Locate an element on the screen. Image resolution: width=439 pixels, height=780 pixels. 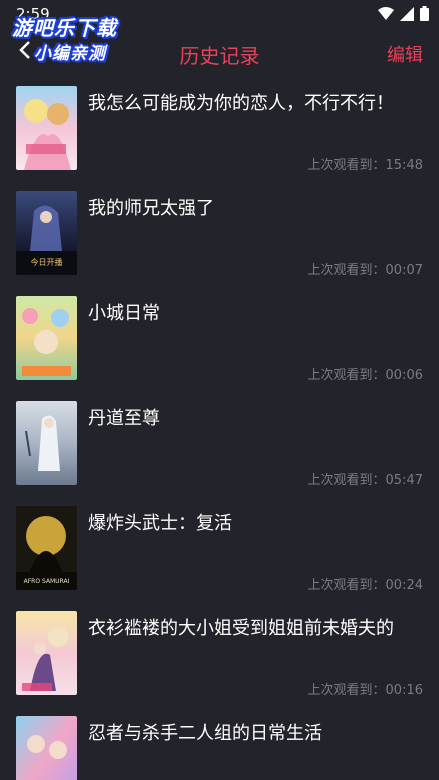
last-watched-time: 15:48 is located at coordinates (404, 165).